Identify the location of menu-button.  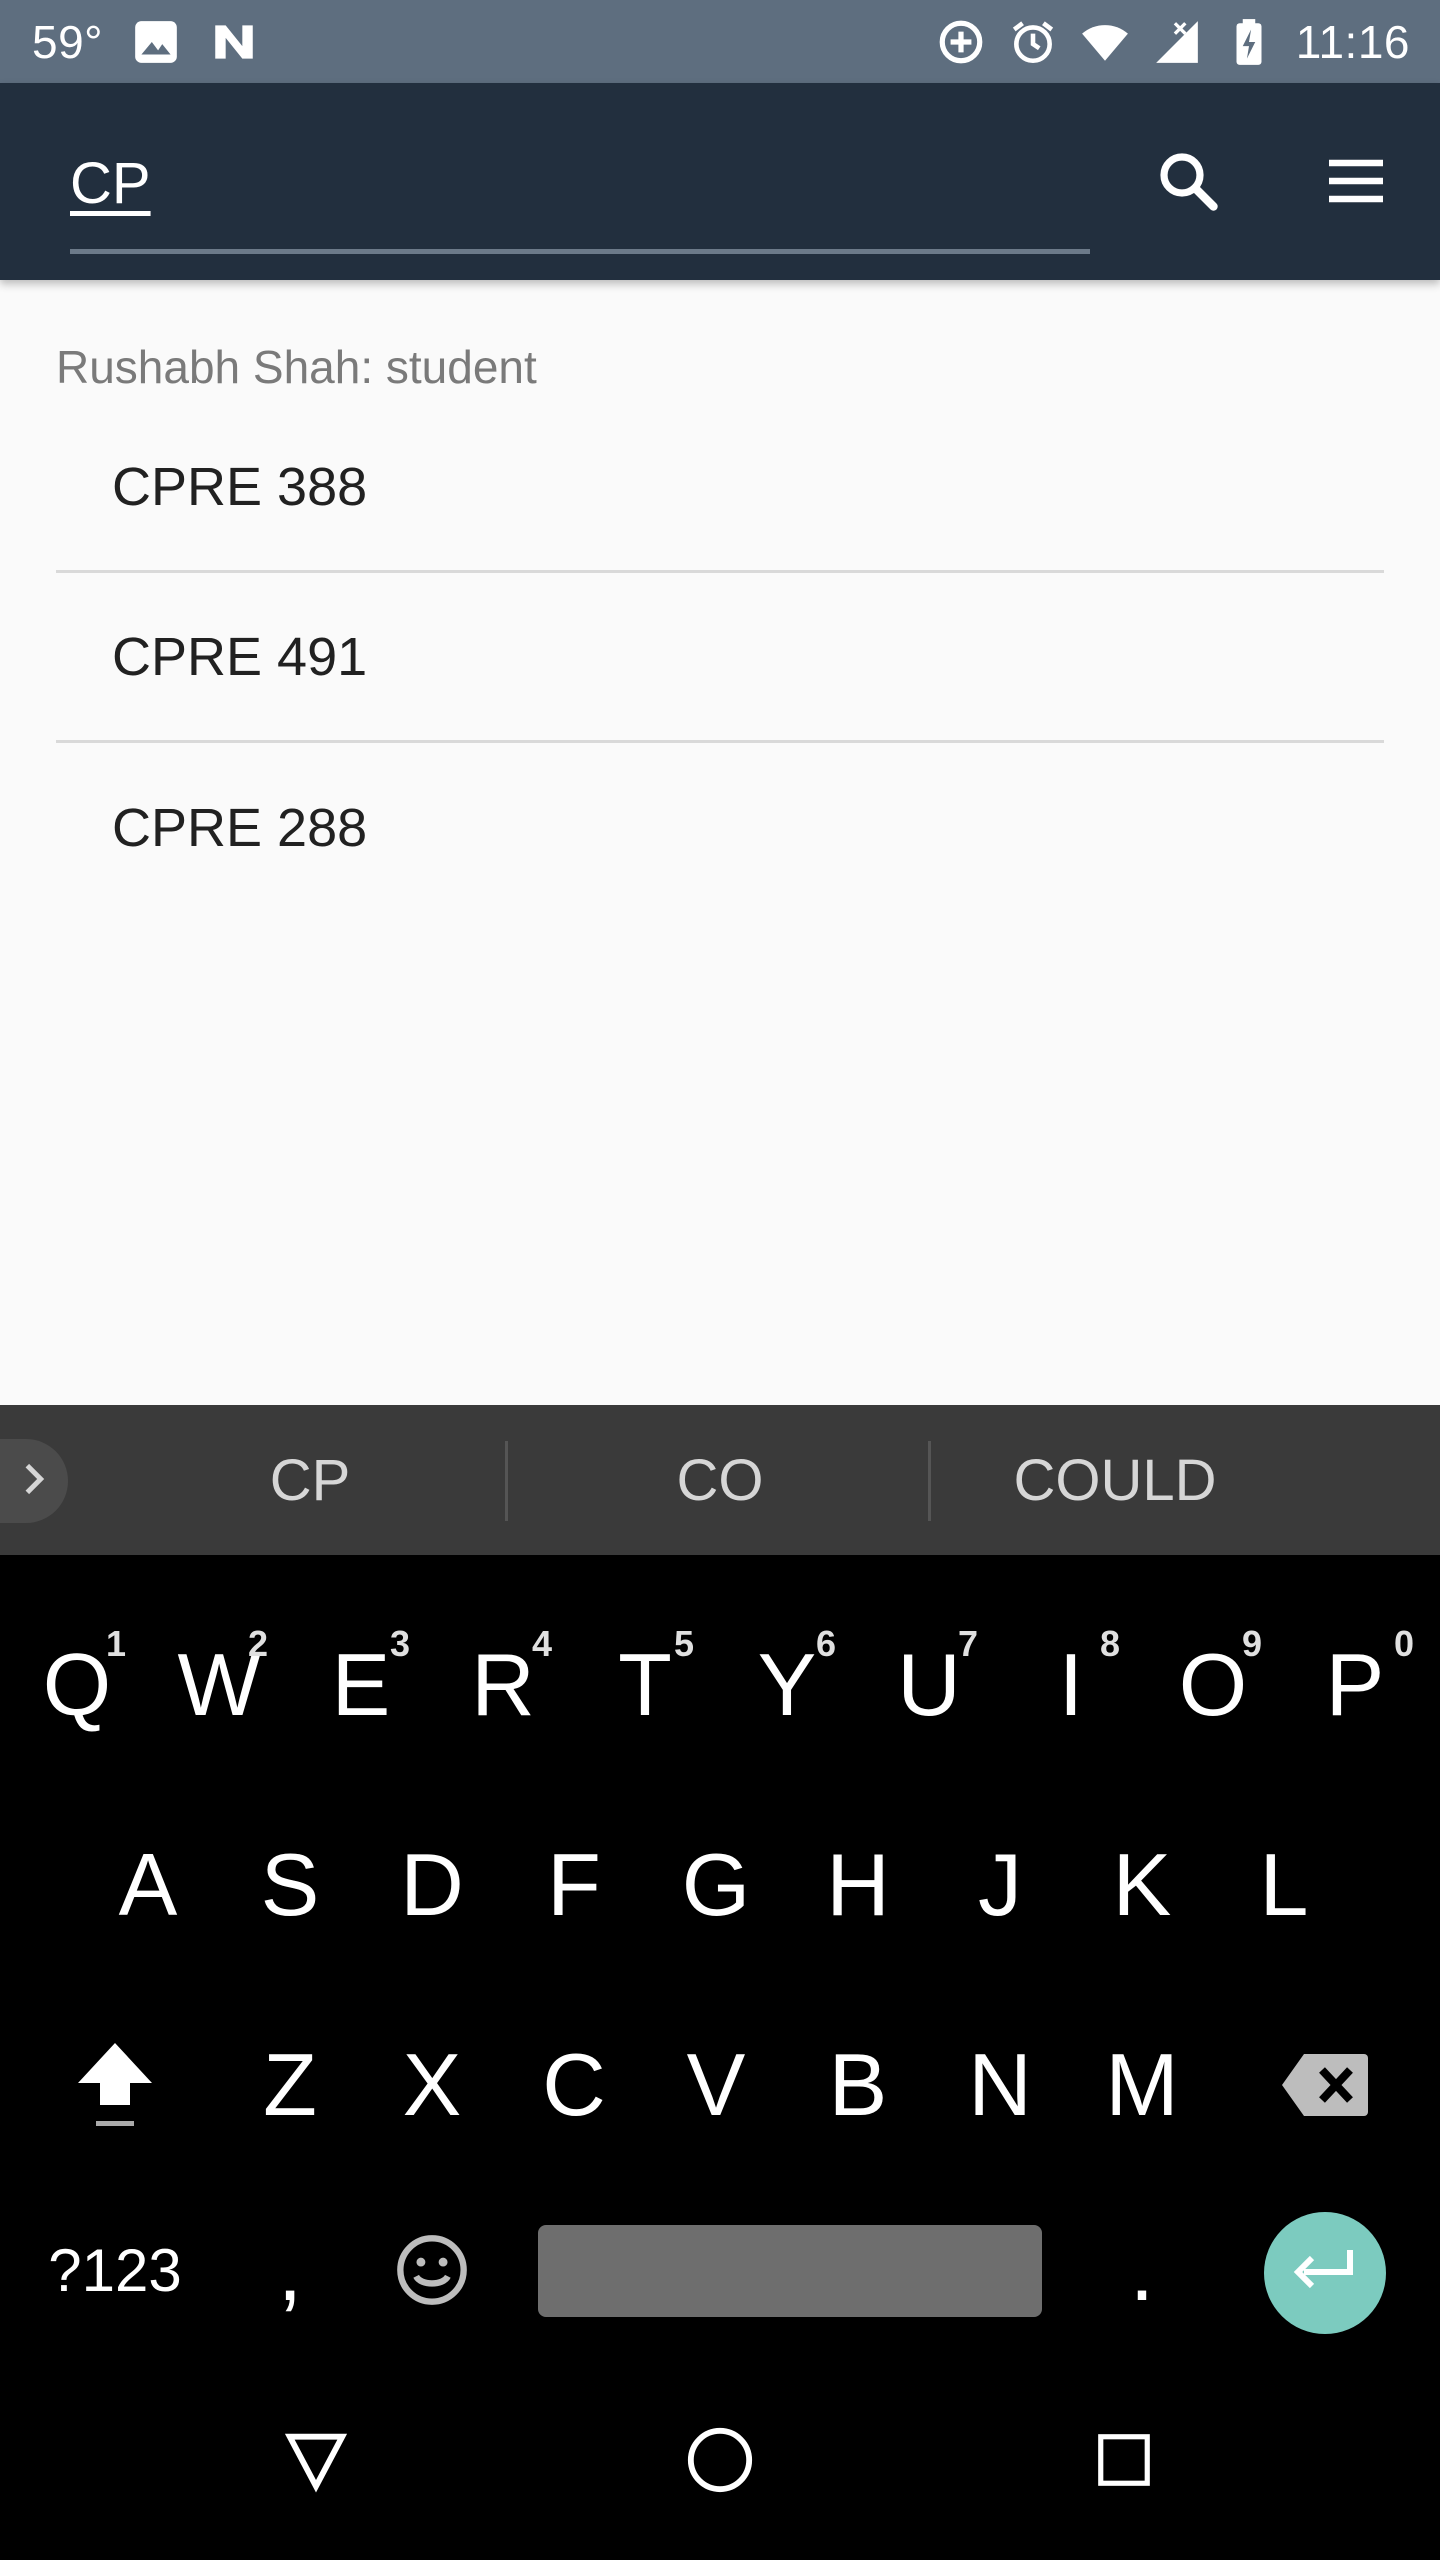
(1356, 183).